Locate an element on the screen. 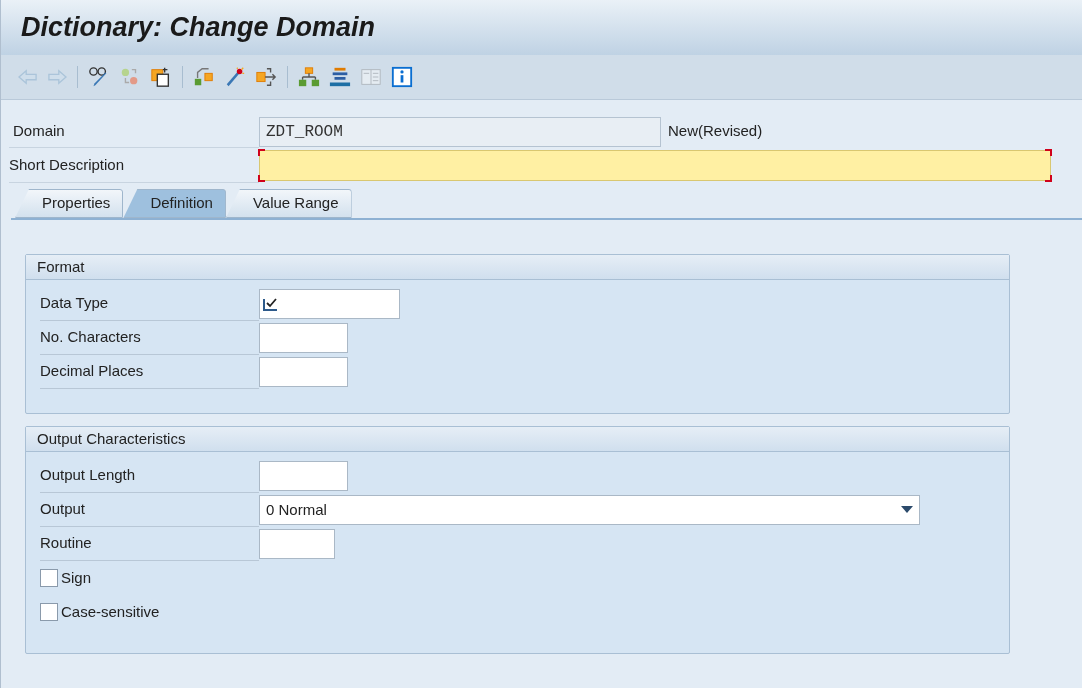  caret-icon is located at coordinates (907, 510).